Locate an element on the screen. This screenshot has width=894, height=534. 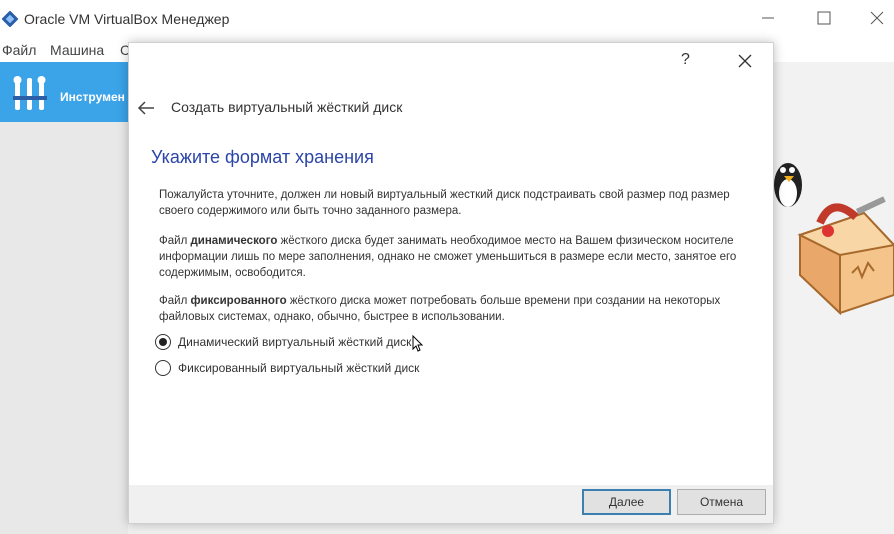
dynamic-bold-word: динамического is located at coordinates (234, 241).